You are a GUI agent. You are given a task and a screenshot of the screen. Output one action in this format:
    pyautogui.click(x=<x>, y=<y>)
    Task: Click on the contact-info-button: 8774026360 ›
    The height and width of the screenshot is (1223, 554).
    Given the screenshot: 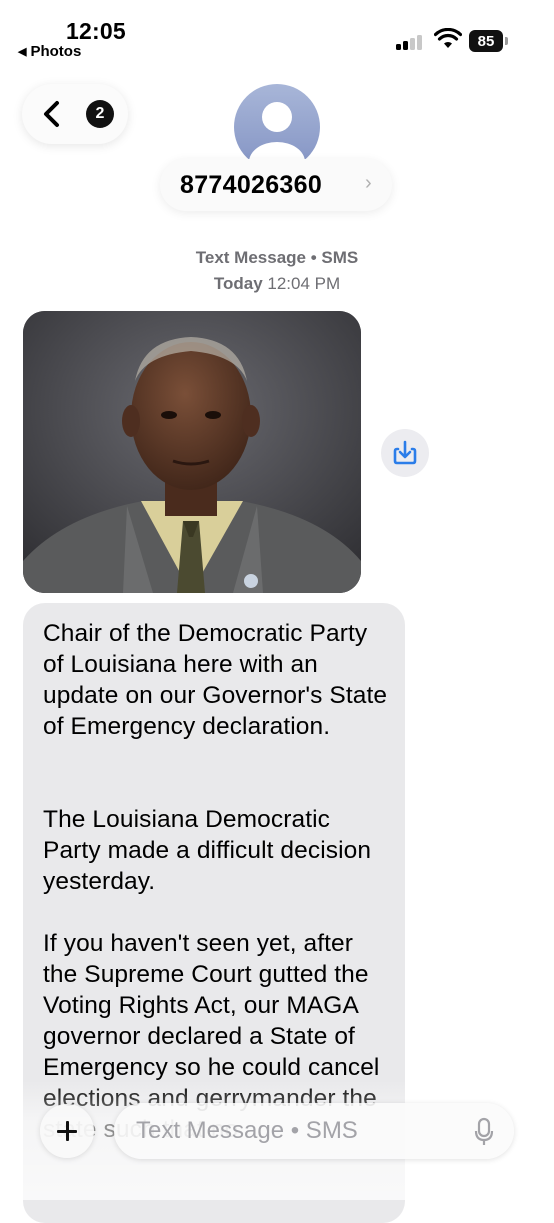 What is the action you would take?
    pyautogui.click(x=276, y=185)
    